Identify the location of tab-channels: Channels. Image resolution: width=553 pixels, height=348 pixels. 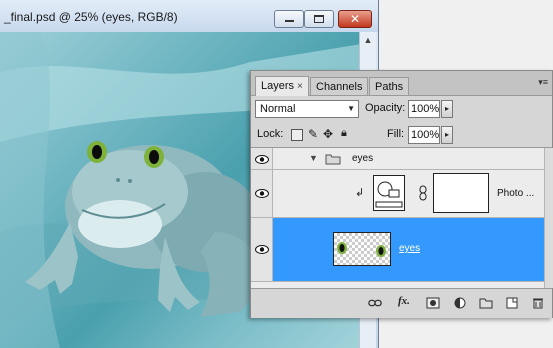
(339, 86).